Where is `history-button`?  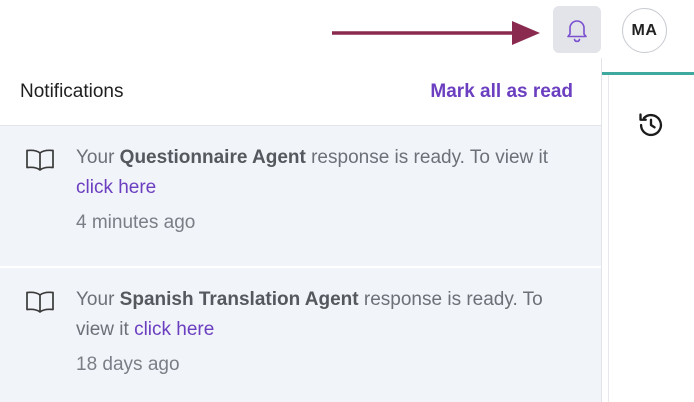 history-button is located at coordinates (651, 125).